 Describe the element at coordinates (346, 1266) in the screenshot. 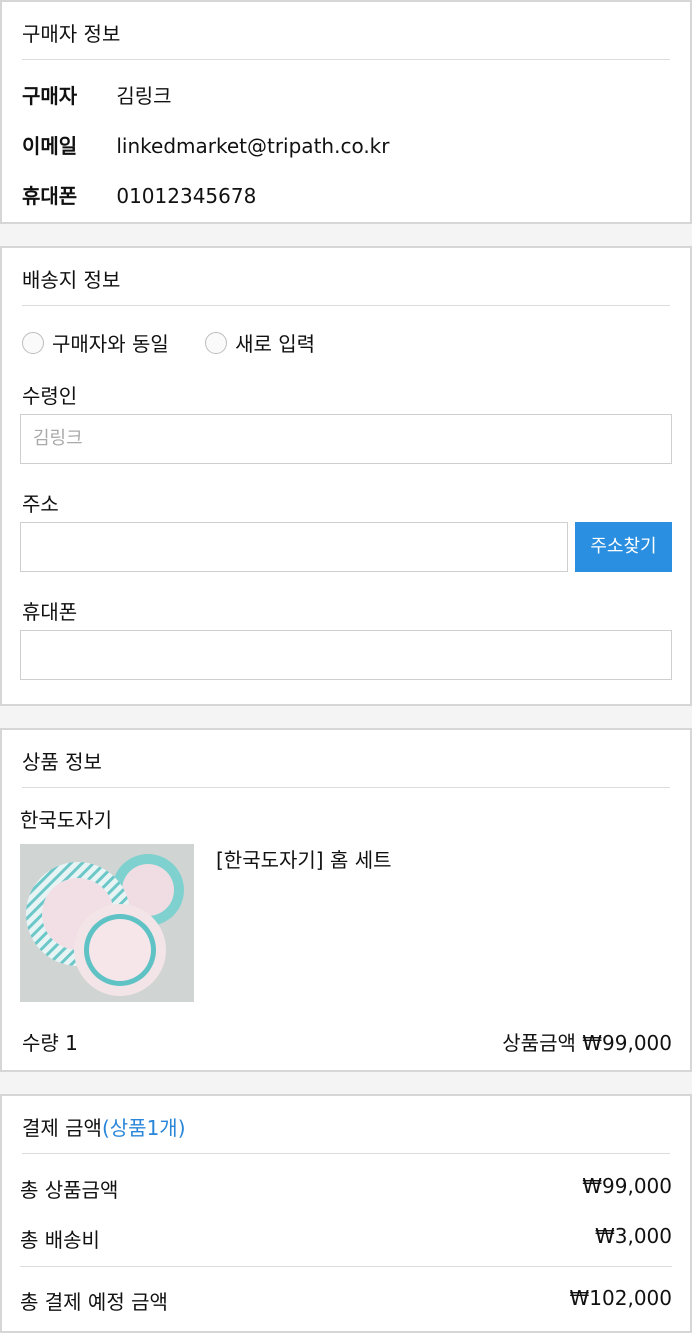

I see `payment-divider` at that location.